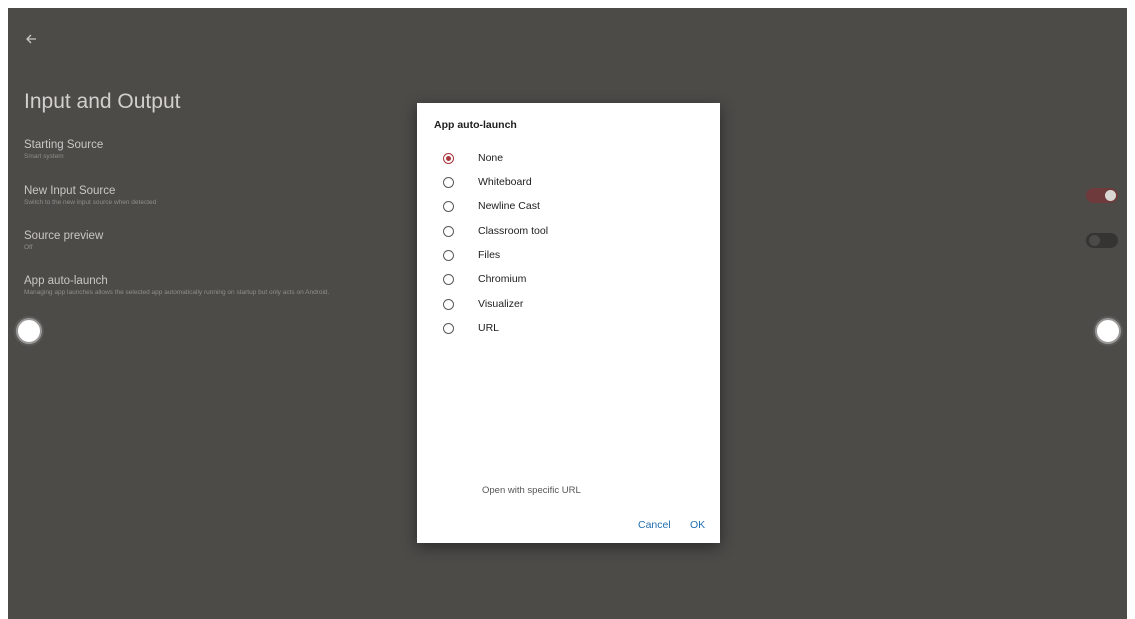 This screenshot has width=1135, height=619. I want to click on radio-button-selected, so click(448, 158).